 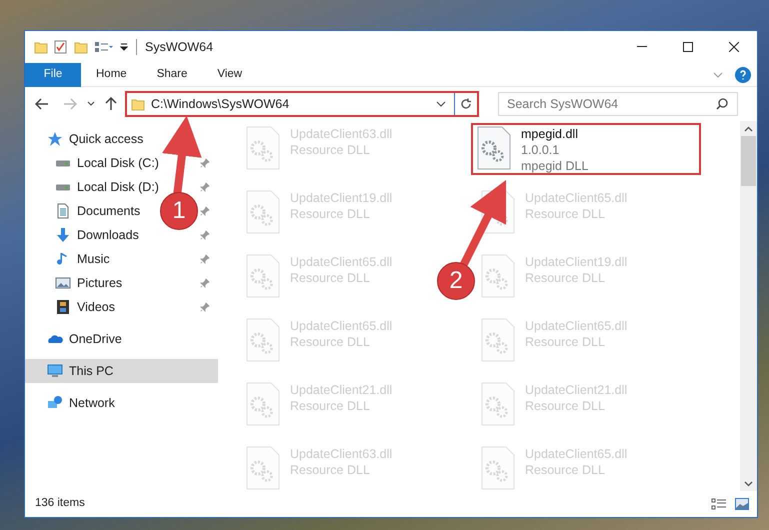 I want to click on sidebar-item: OneDrive, so click(x=84, y=339).